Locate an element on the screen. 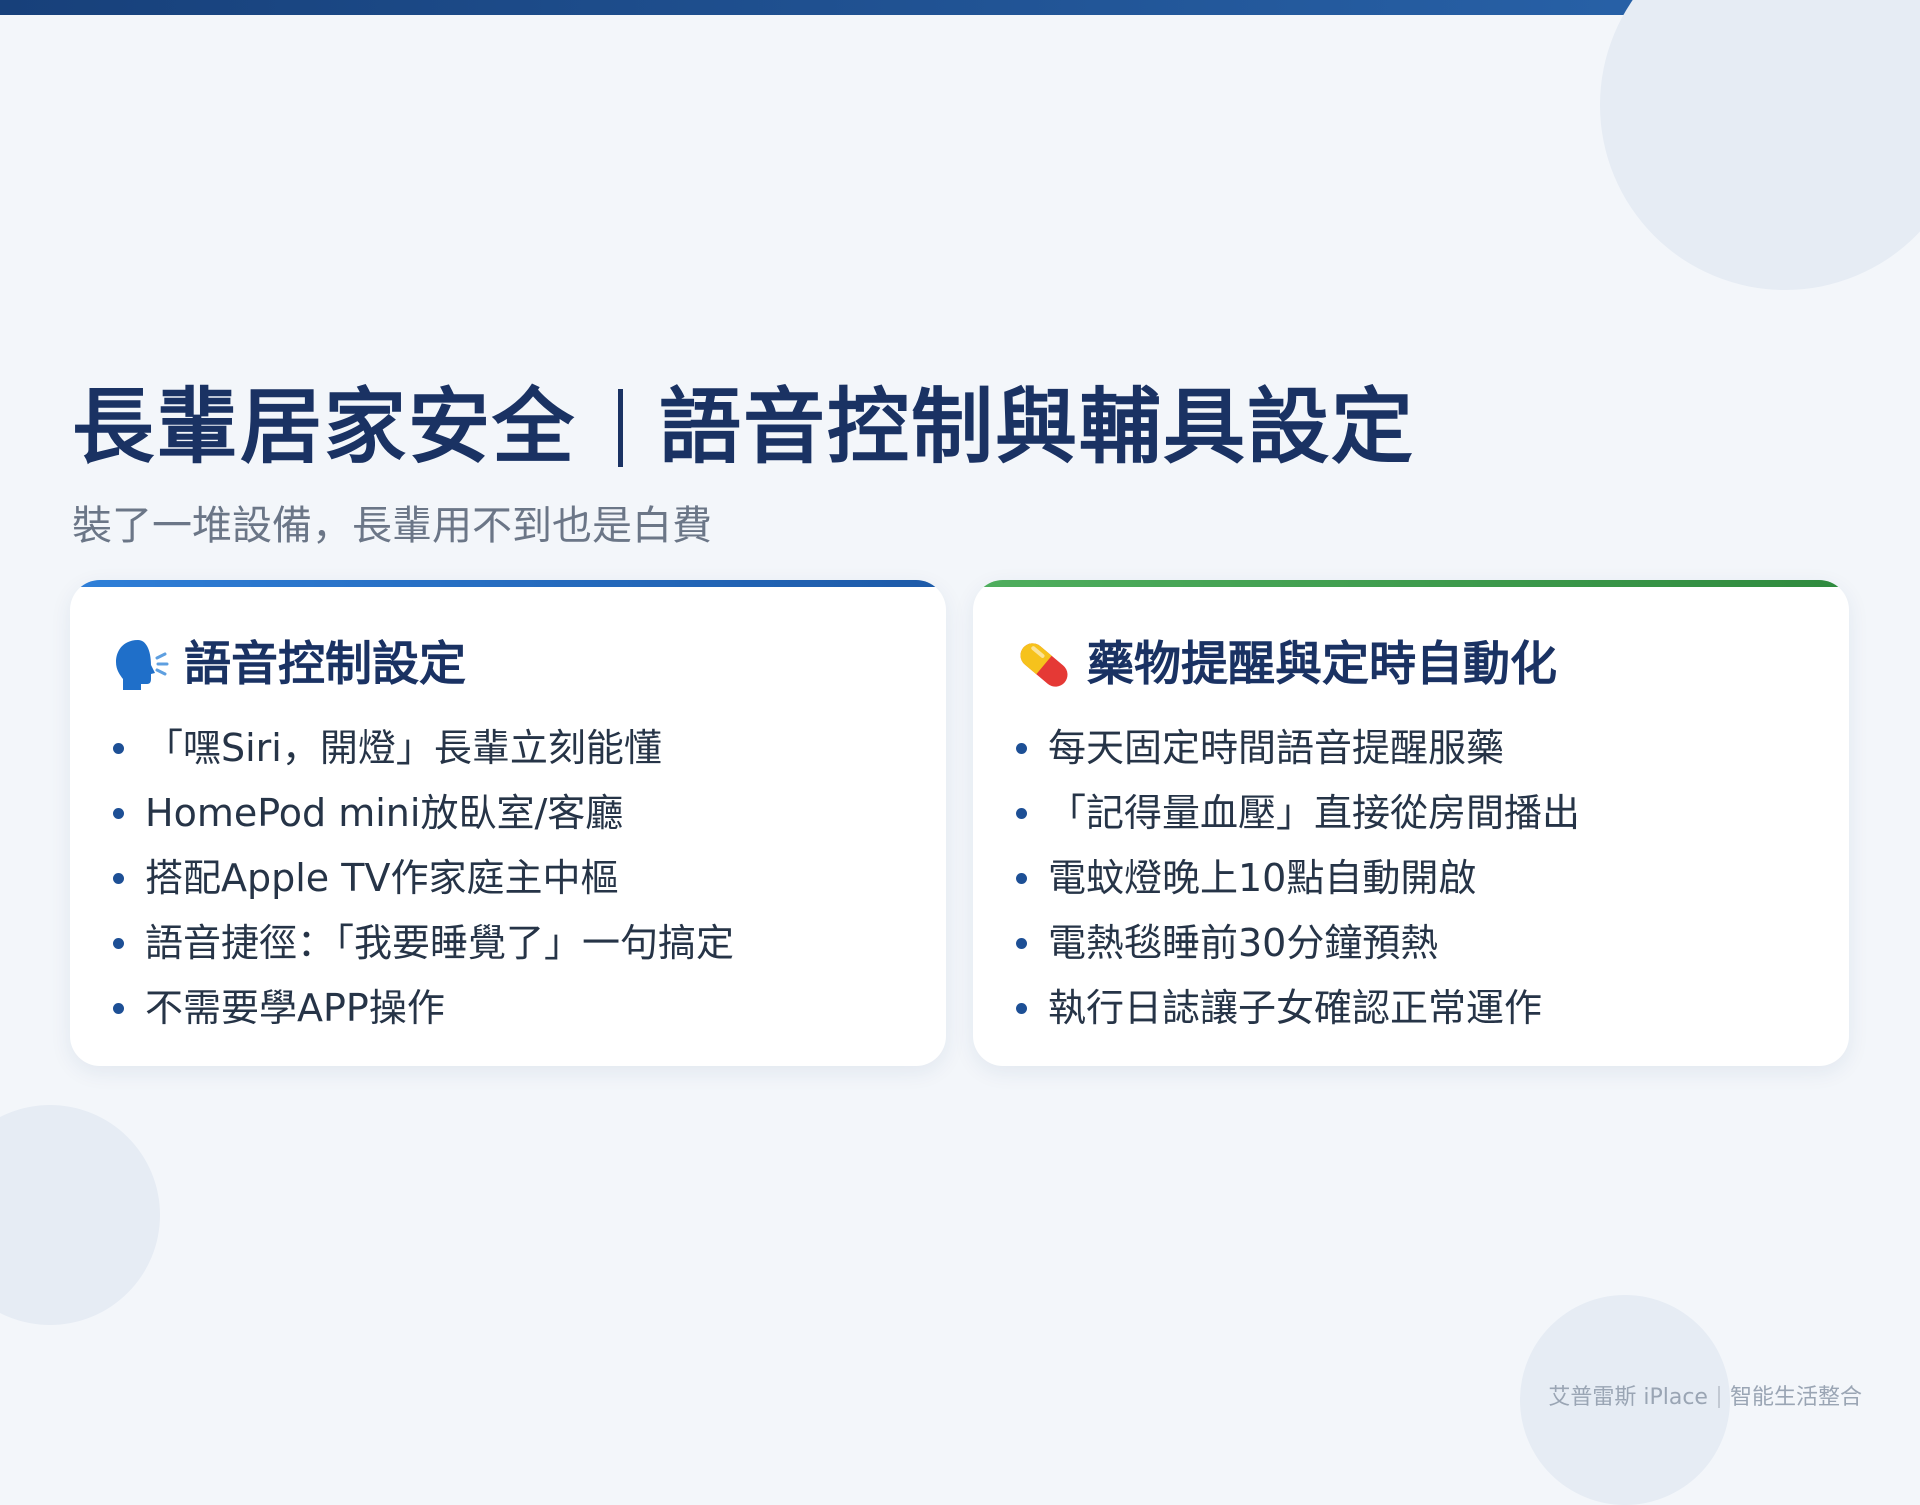  list-item: 電熱毯睡前30分鐘預熱 is located at coordinates (1296, 943).